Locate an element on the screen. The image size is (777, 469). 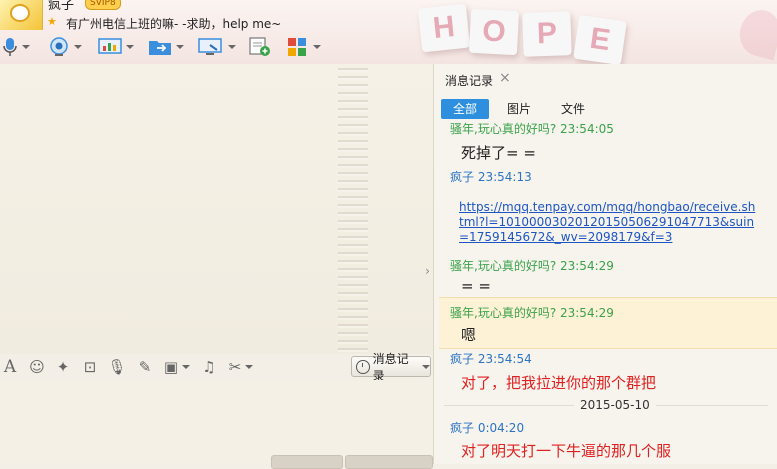
message-sender: 骚年,玩心真的好吗? 23:54:05 is located at coordinates (532, 129).